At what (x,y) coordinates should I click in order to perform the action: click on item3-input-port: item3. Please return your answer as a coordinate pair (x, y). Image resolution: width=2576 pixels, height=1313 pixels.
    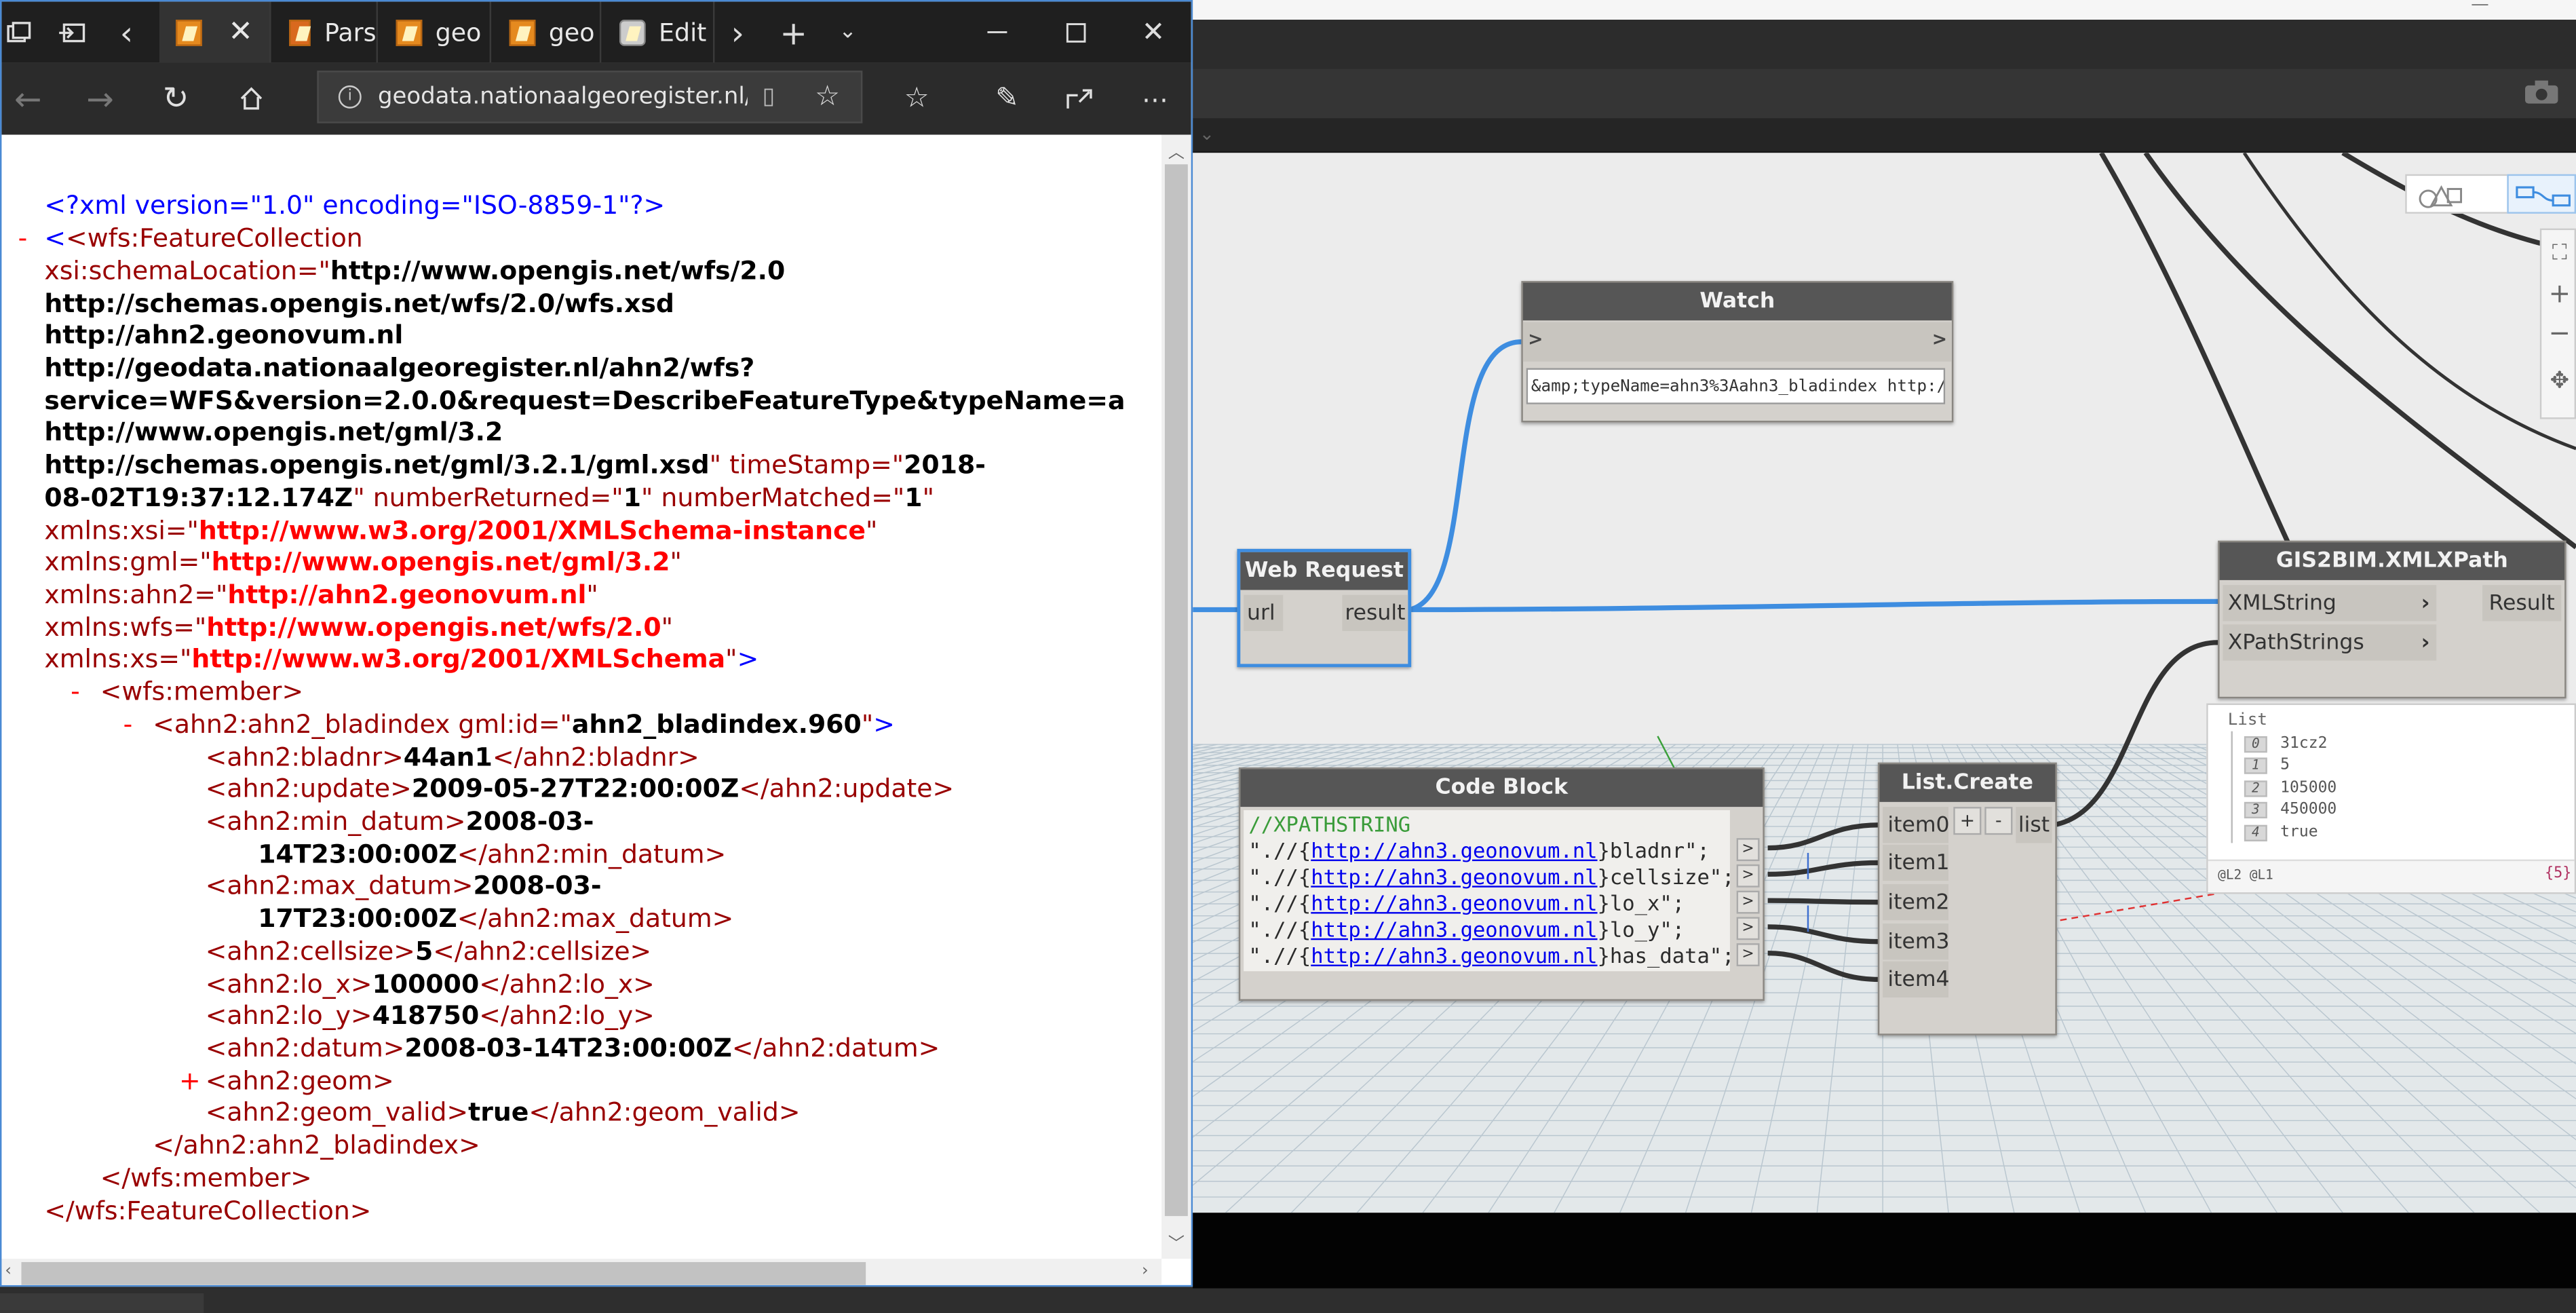
    Looking at the image, I should click on (1917, 942).